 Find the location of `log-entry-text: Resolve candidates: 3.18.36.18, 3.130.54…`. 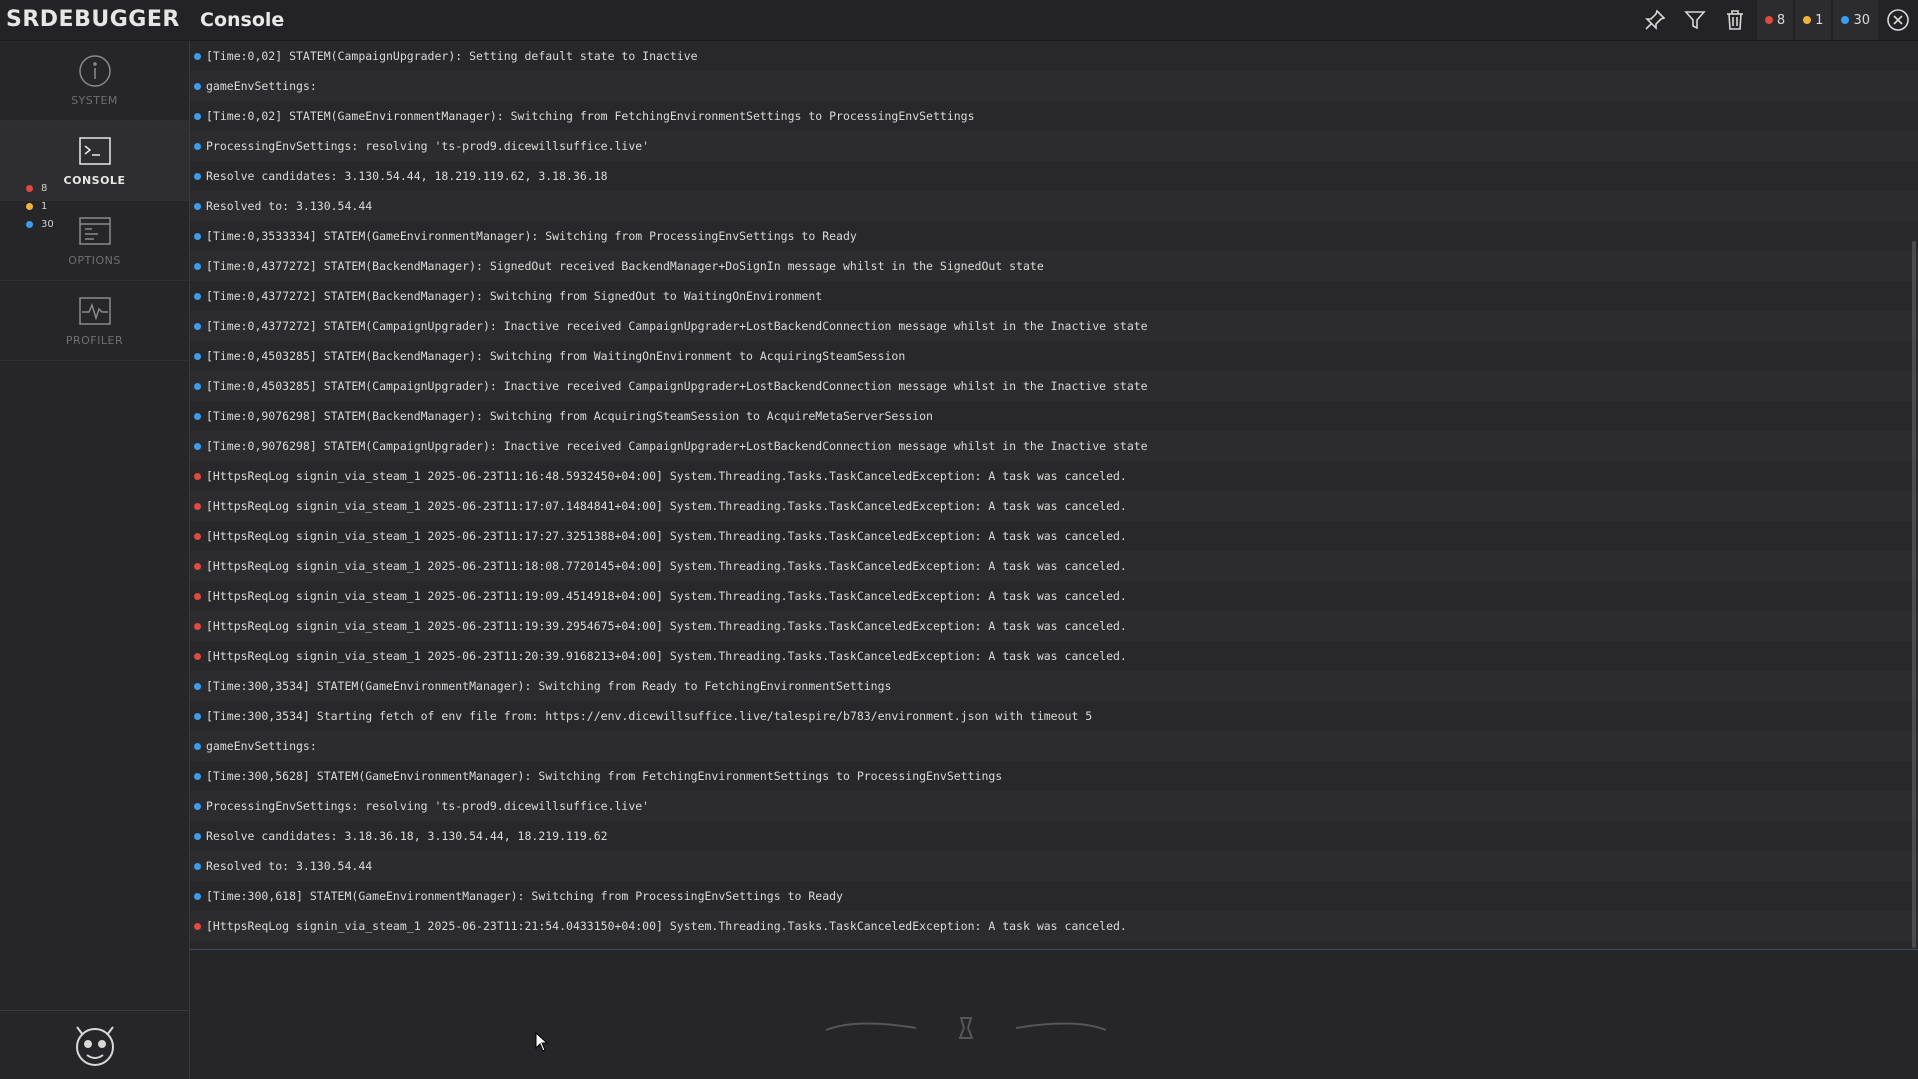

log-entry-text: Resolve candidates: 3.18.36.18, 3.130.54… is located at coordinates (407, 836).